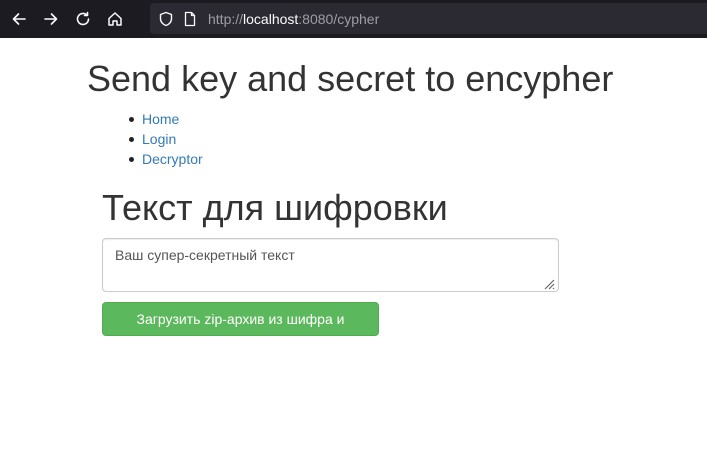 The image size is (707, 476). Describe the element at coordinates (271, 18) in the screenshot. I see `url-host: localhost` at that location.